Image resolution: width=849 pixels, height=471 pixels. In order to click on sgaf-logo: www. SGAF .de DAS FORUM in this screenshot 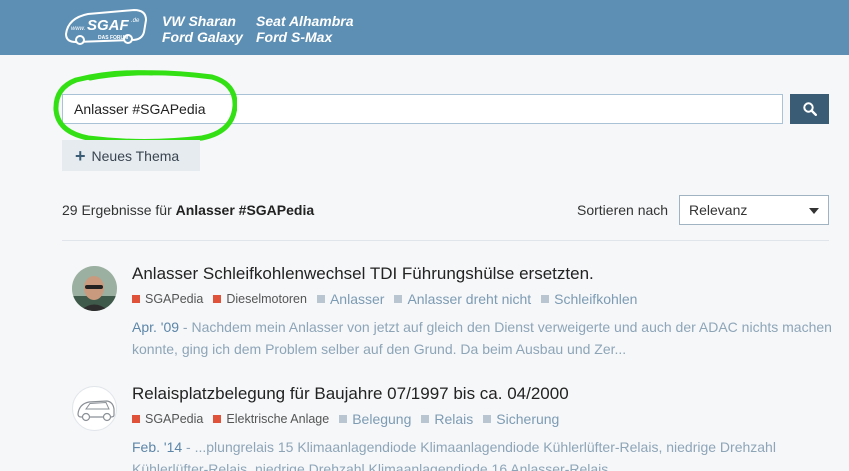, I will do `click(106, 27)`.